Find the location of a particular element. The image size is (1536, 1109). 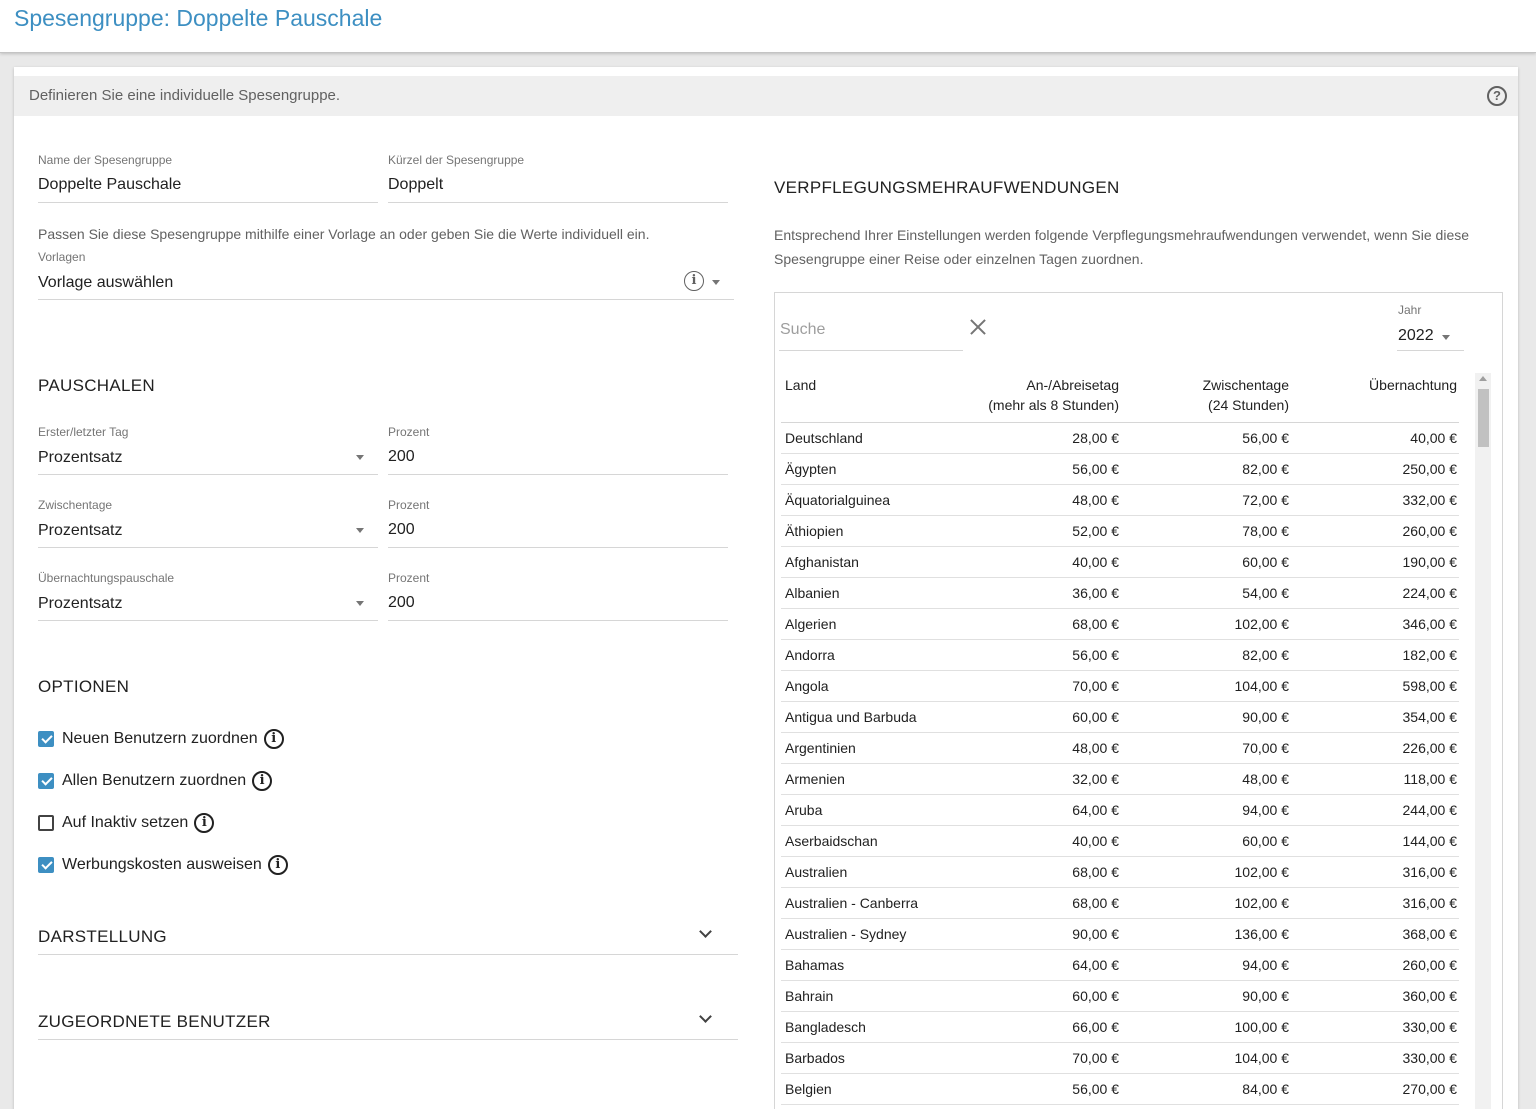

overnight-select: Übernachtungspauschale Prozentsatz is located at coordinates (208, 596).